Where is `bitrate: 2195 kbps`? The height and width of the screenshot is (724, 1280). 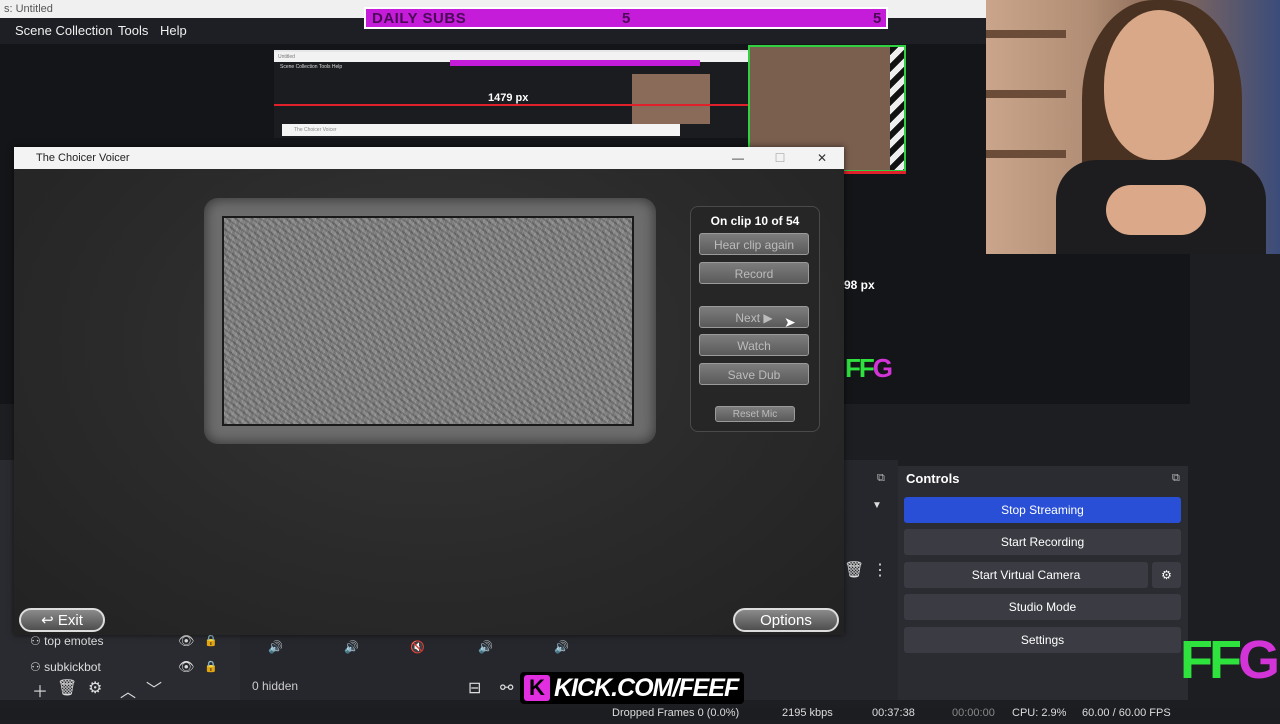 bitrate: 2195 kbps is located at coordinates (807, 713).